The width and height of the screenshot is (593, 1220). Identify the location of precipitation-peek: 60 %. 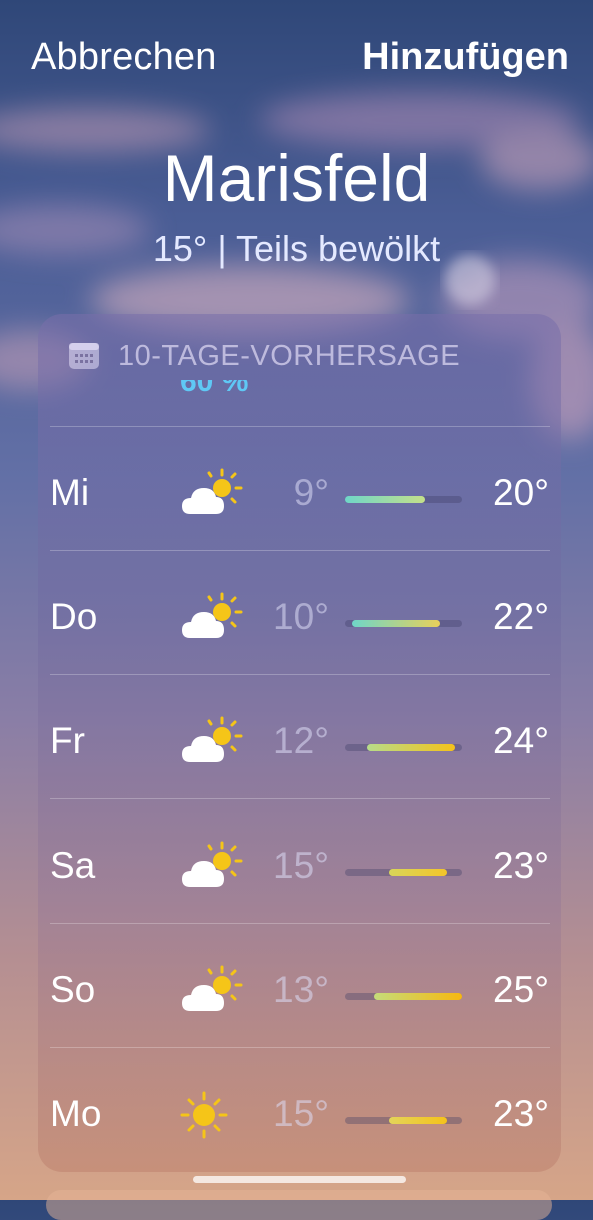
(214, 389).